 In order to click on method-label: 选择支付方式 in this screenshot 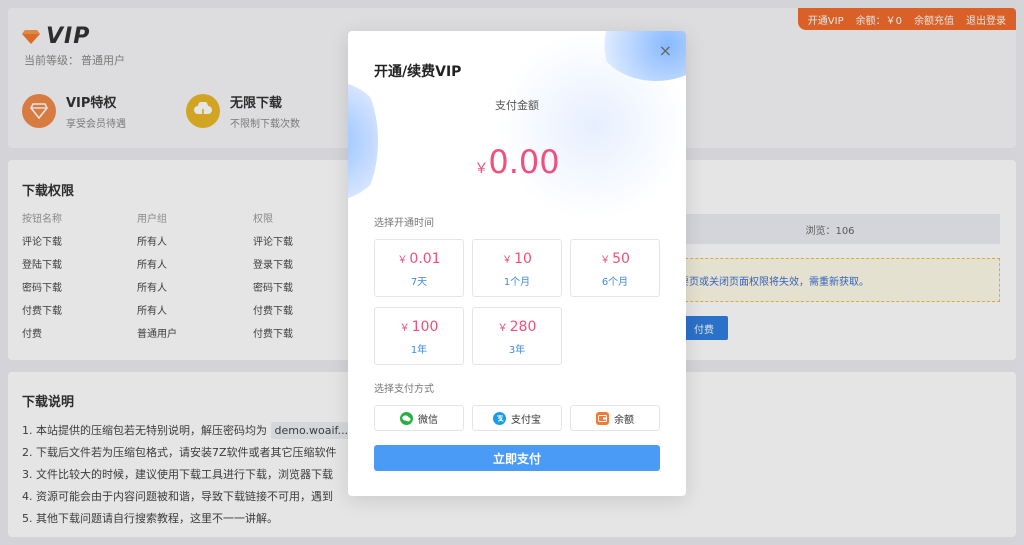, I will do `click(404, 389)`.